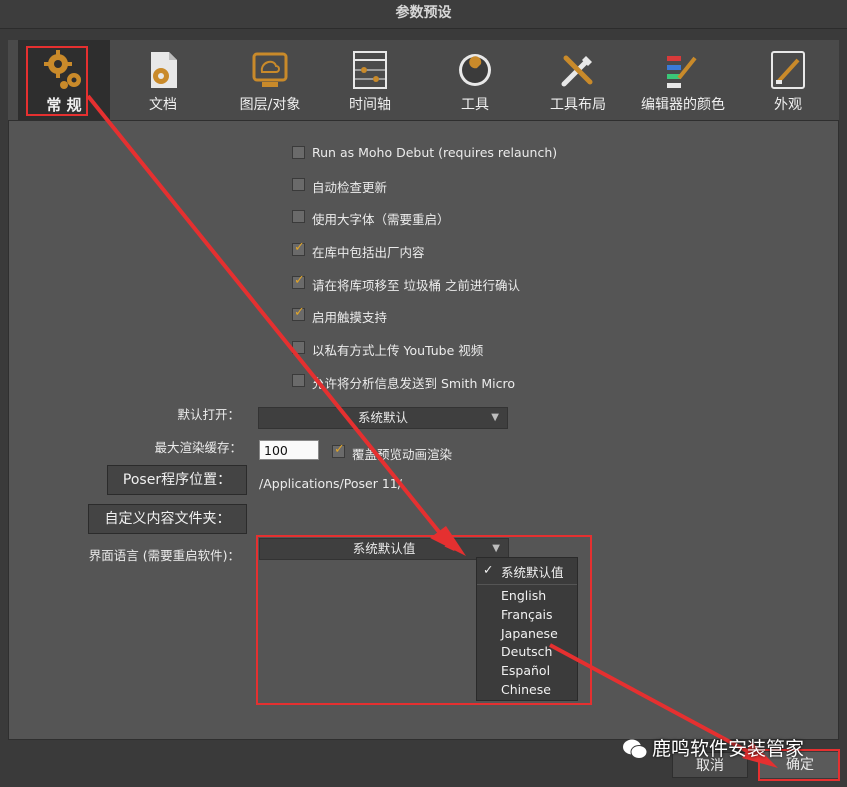 This screenshot has height=787, width=847. What do you see at coordinates (682, 72) in the screenshot?
I see `editor-colors-icon` at bounding box center [682, 72].